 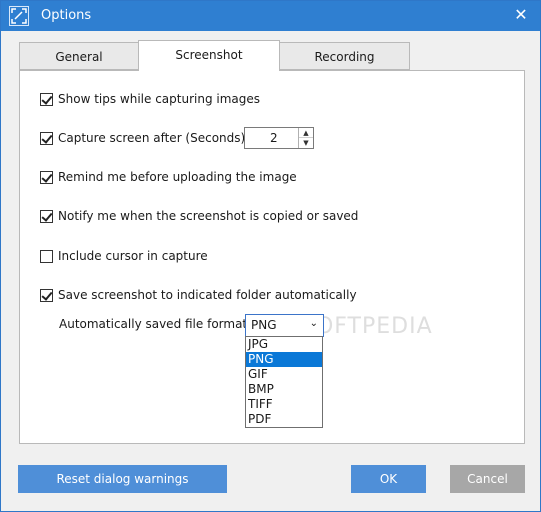 What do you see at coordinates (284, 359) in the screenshot?
I see `format-option-png: PNG` at bounding box center [284, 359].